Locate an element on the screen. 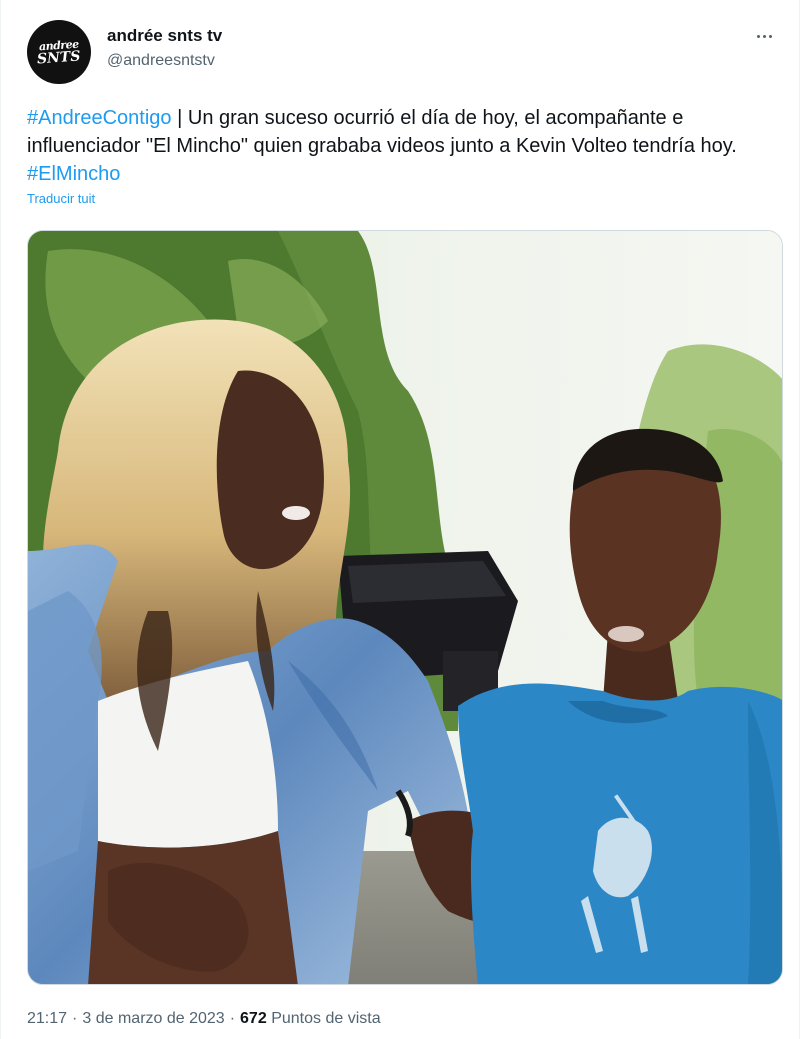 This screenshot has height=1039, width=800. translate-tweet-link: Traducir tuit is located at coordinates (61, 198).